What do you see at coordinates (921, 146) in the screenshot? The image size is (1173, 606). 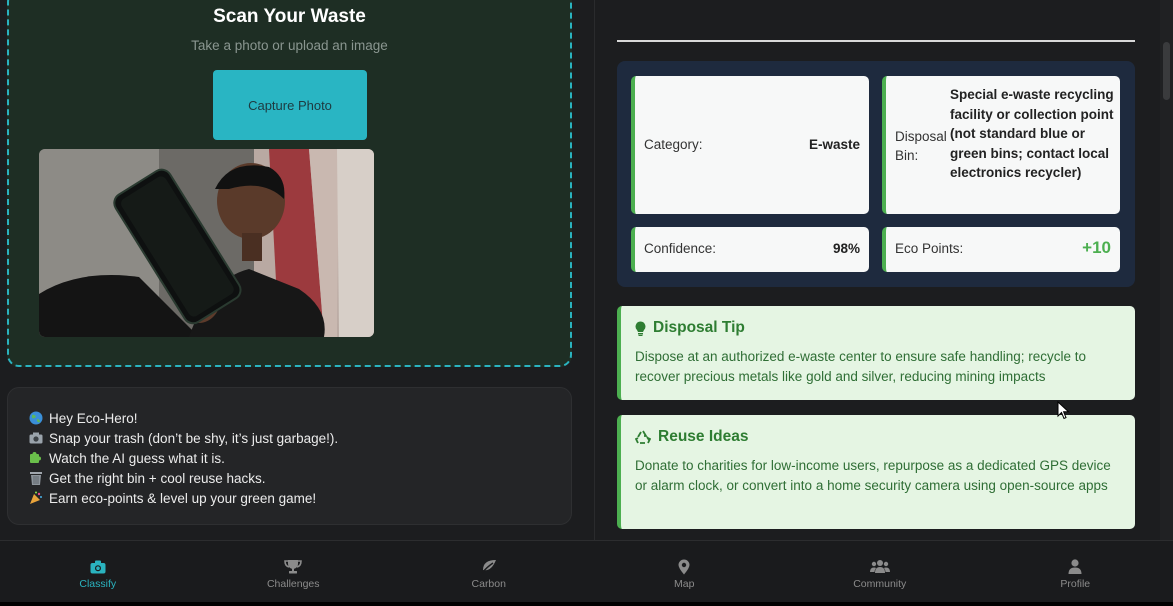 I see `disposal-bin-label: Disposal Bin:` at bounding box center [921, 146].